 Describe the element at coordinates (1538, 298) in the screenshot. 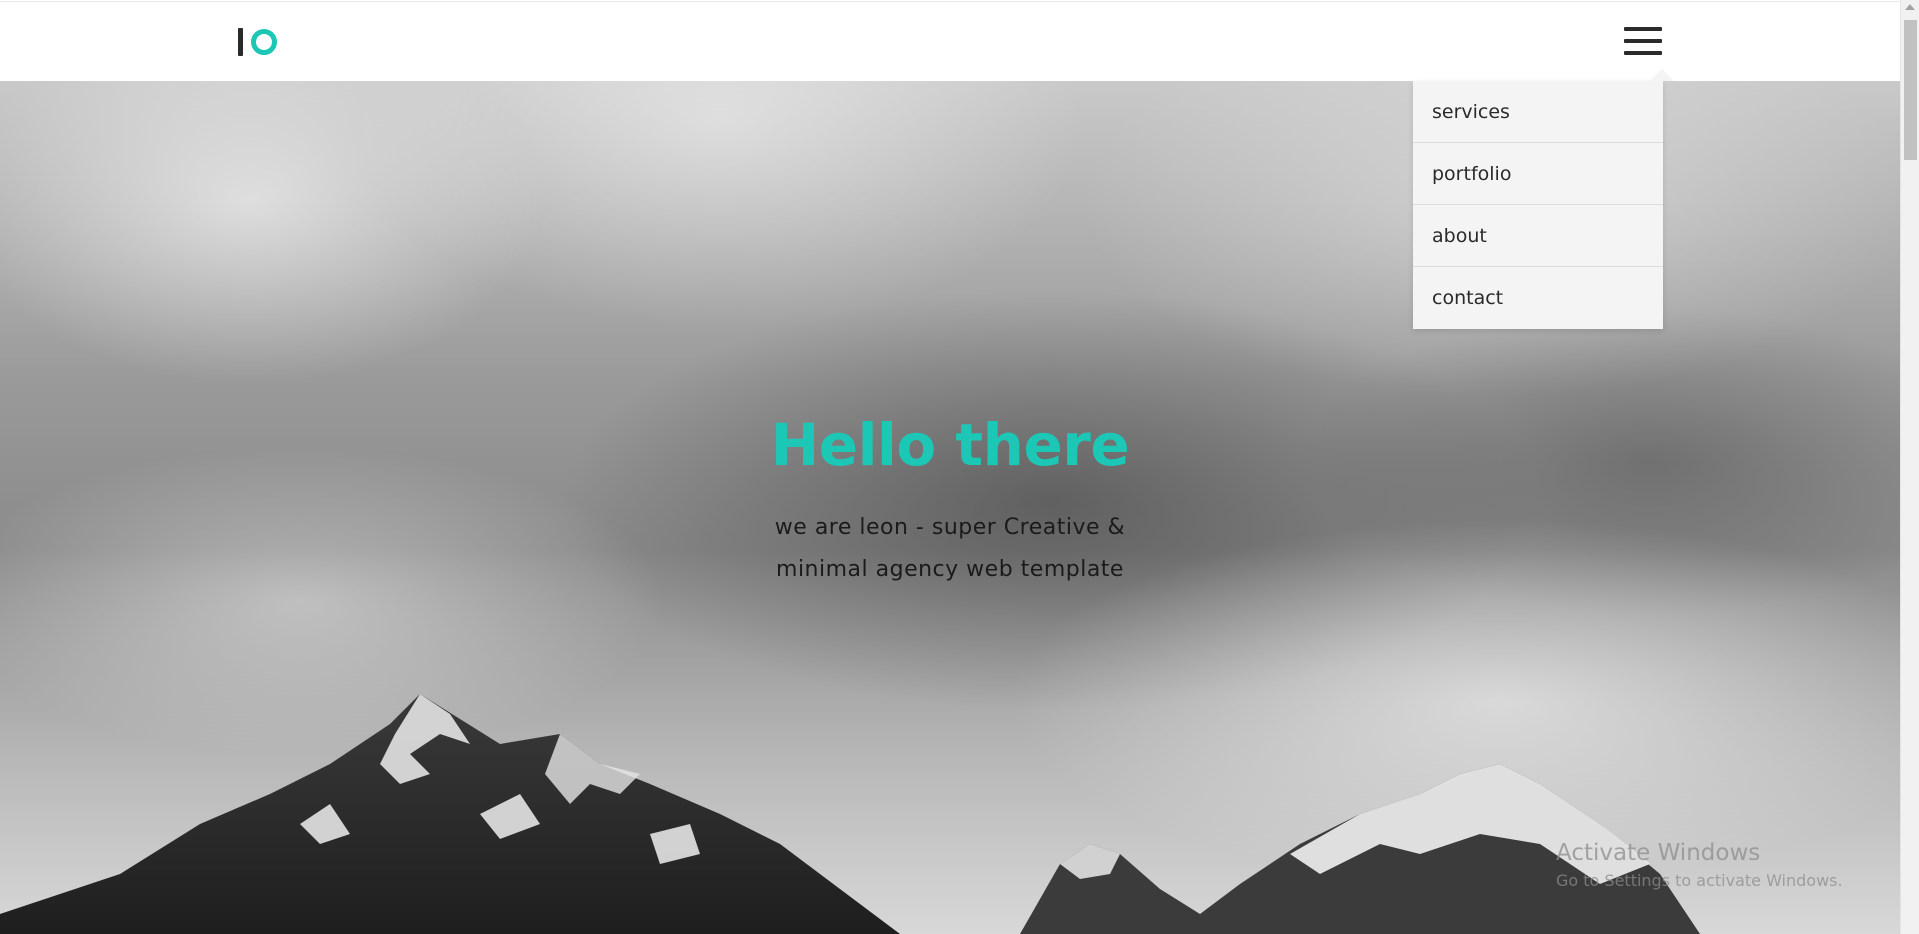

I see `menu-item-contact: contact` at that location.